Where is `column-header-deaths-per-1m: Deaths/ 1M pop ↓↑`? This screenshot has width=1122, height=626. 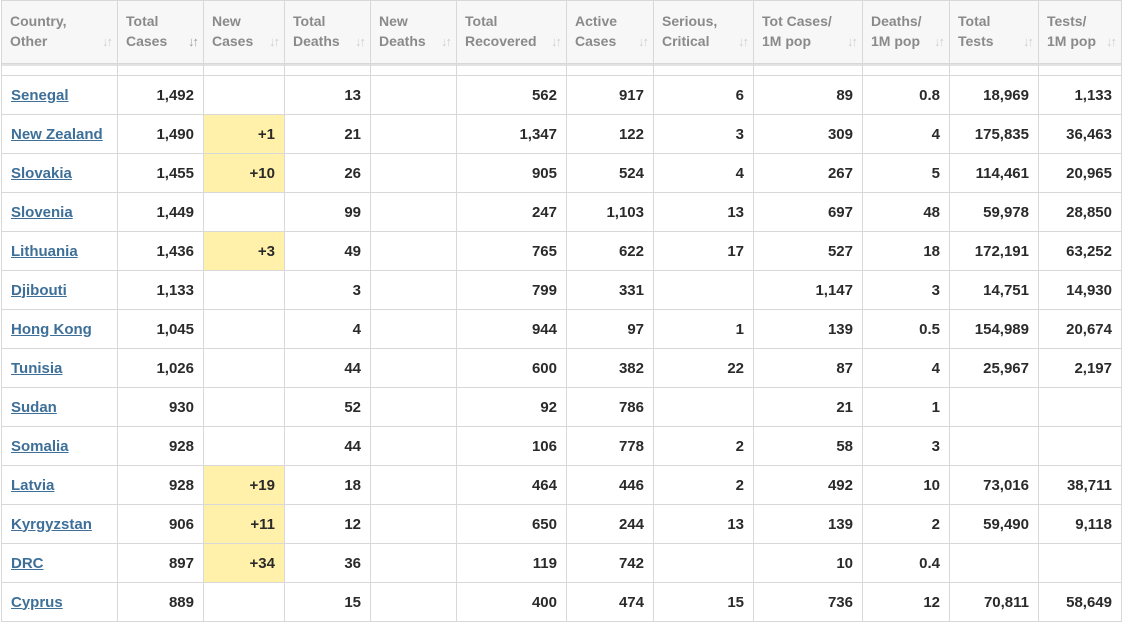 column-header-deaths-per-1m: Deaths/ 1M pop ↓↑ is located at coordinates (906, 32).